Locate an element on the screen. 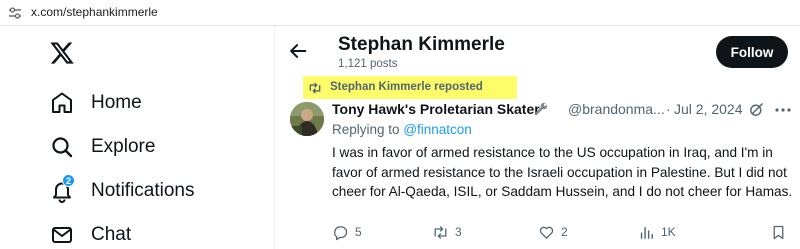 The width and height of the screenshot is (800, 249). reply-context: Replying to @finnatcon is located at coordinates (402, 129).